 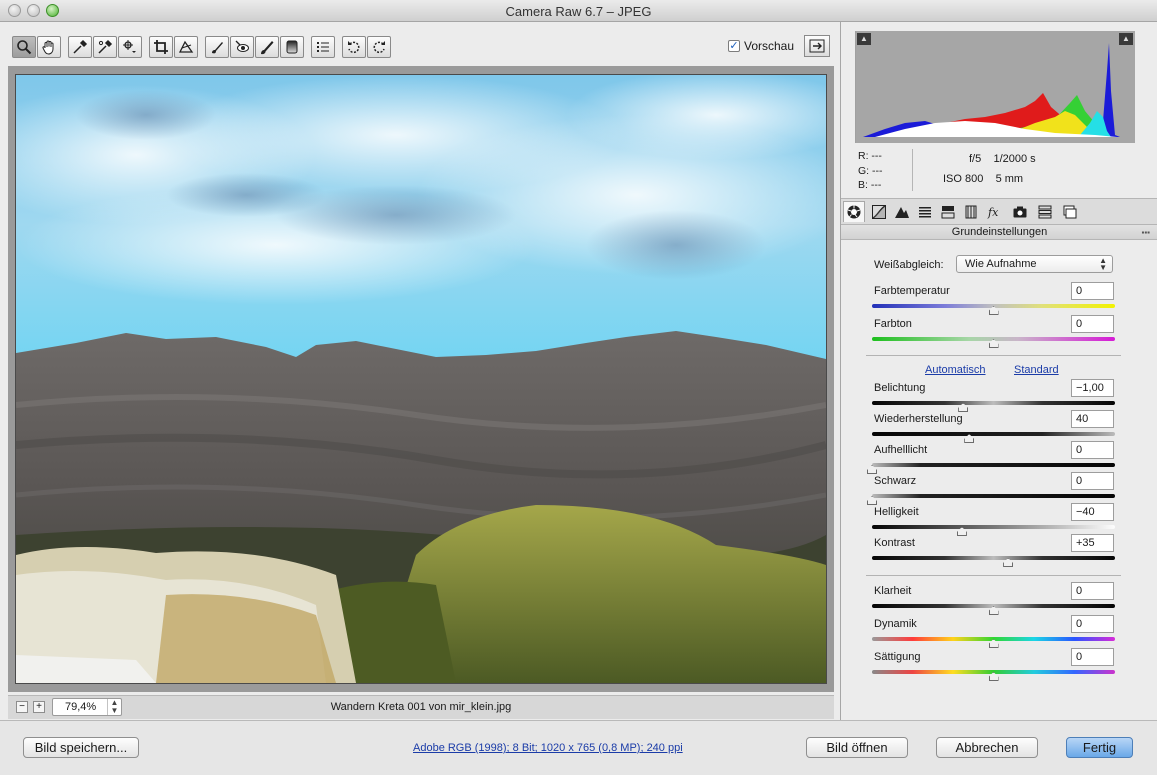 I want to click on preview-checkbox: ✓, so click(x=734, y=46).